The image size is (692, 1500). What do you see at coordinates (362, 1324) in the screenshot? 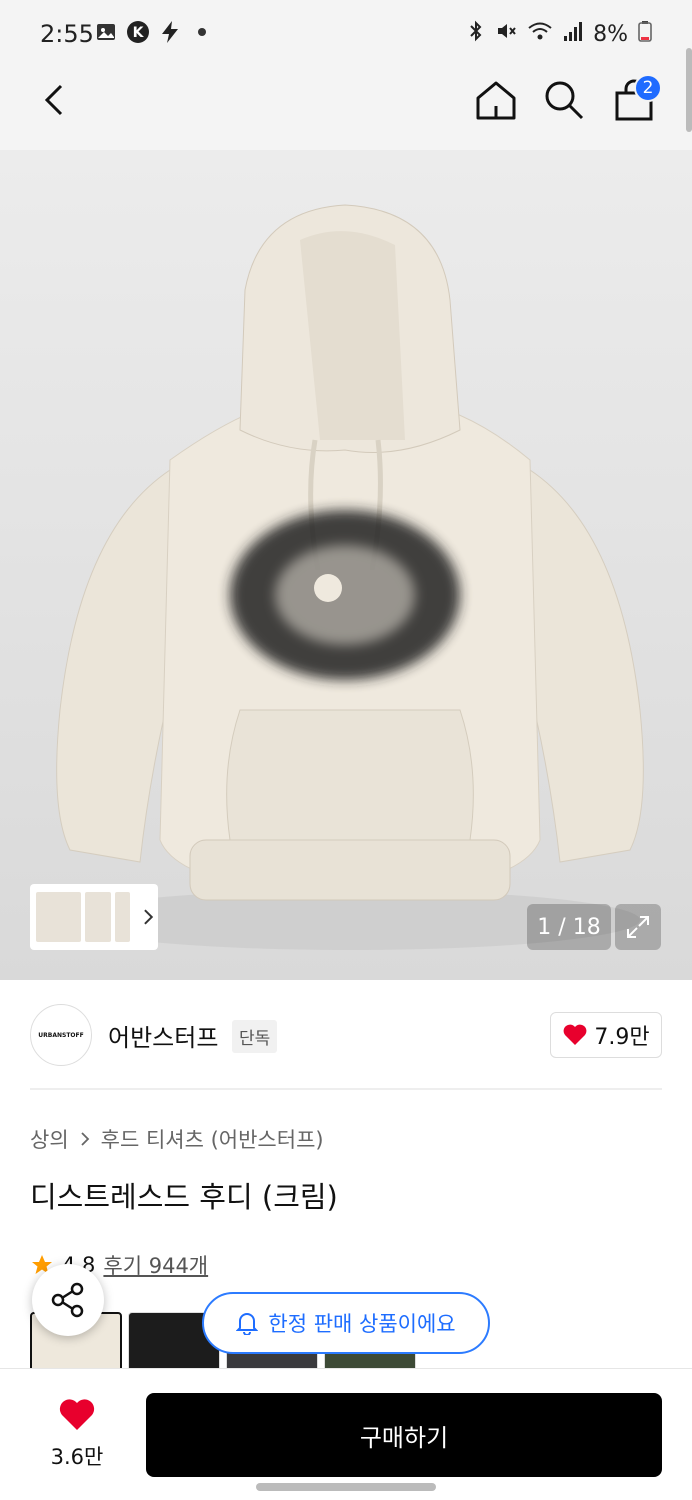
I see `limited-sale-text: 한정 판매 상품이에요` at bounding box center [362, 1324].